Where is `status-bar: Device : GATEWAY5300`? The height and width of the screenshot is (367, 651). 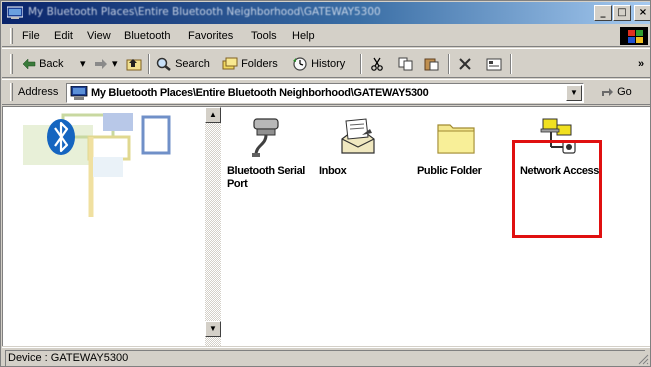 status-bar: Device : GATEWAY5300 is located at coordinates (326, 356).